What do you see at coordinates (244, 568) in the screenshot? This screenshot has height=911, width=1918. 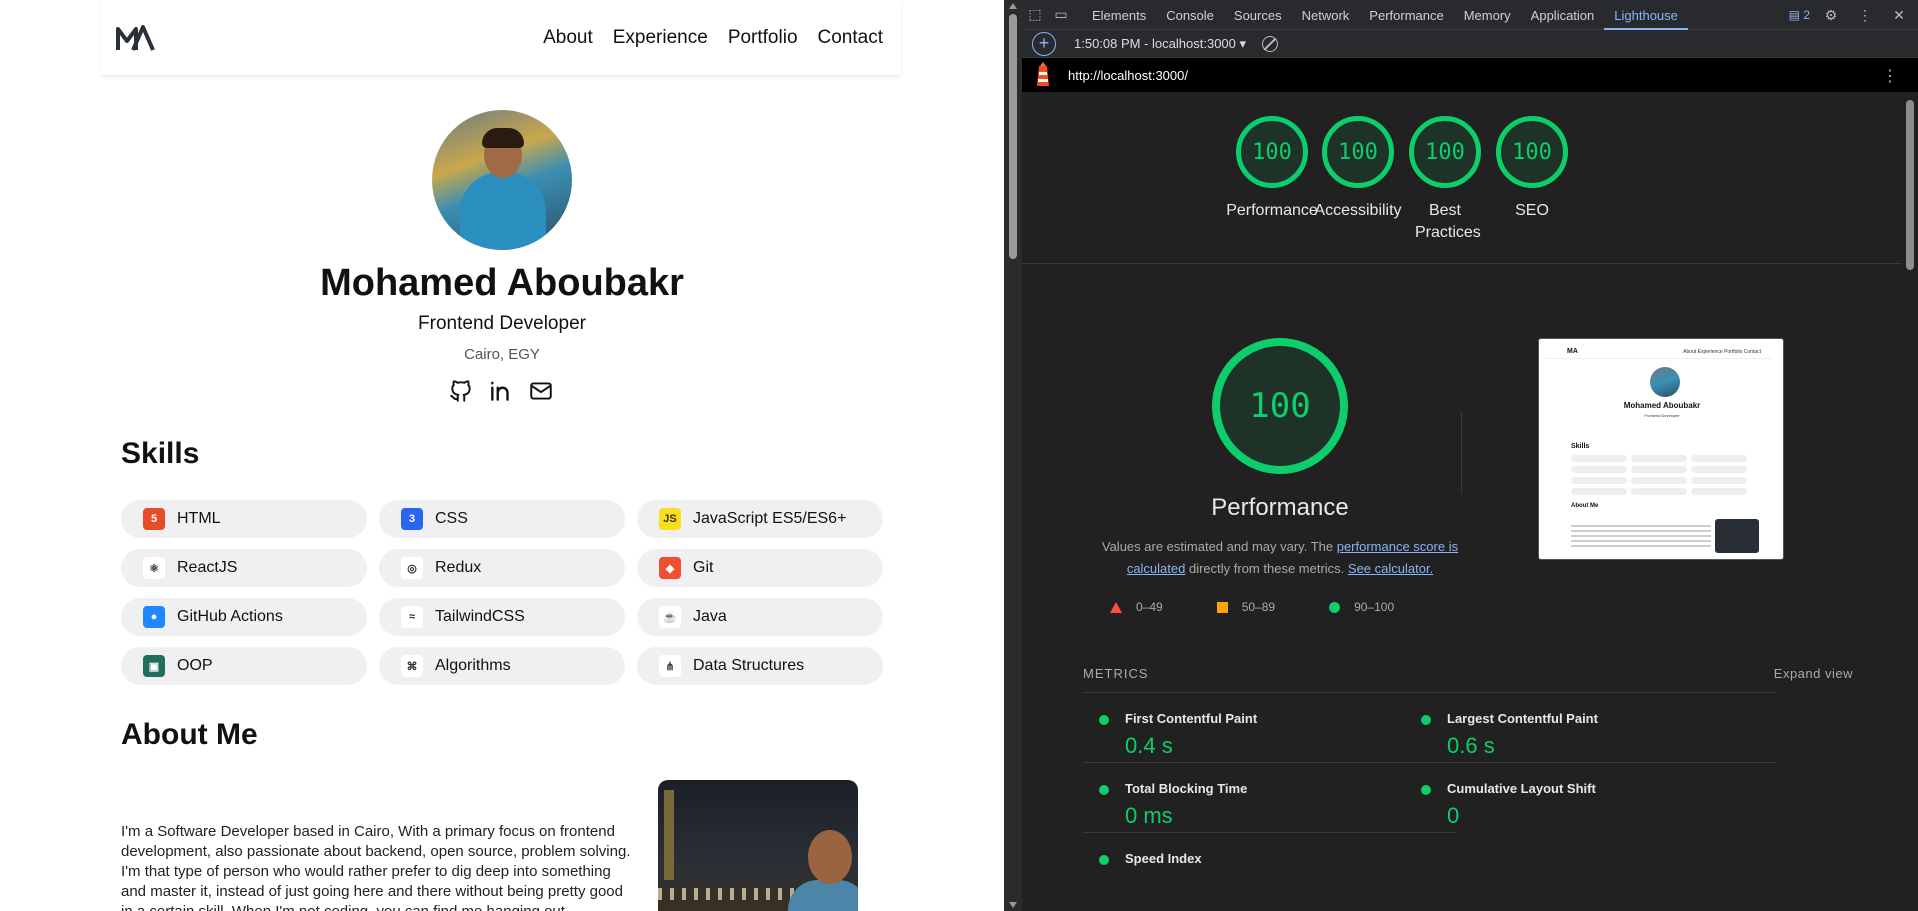 I see `skill-pill: ⚛ ReactJS` at bounding box center [244, 568].